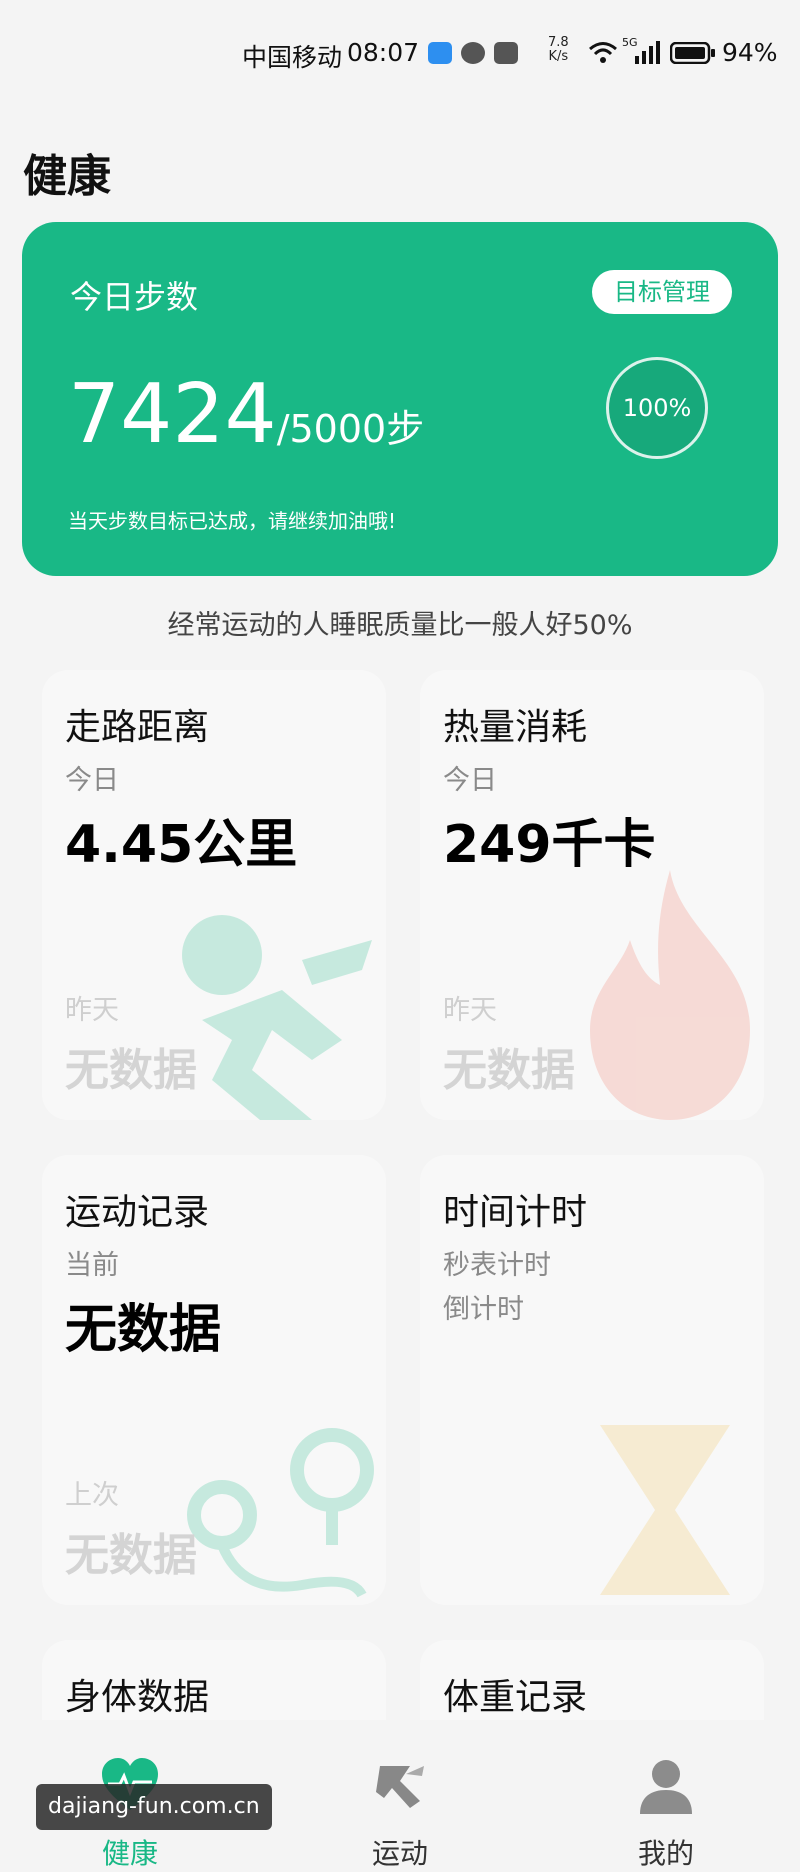 This screenshot has width=800, height=1872. What do you see at coordinates (670, 995) in the screenshot?
I see `flame-icon` at bounding box center [670, 995].